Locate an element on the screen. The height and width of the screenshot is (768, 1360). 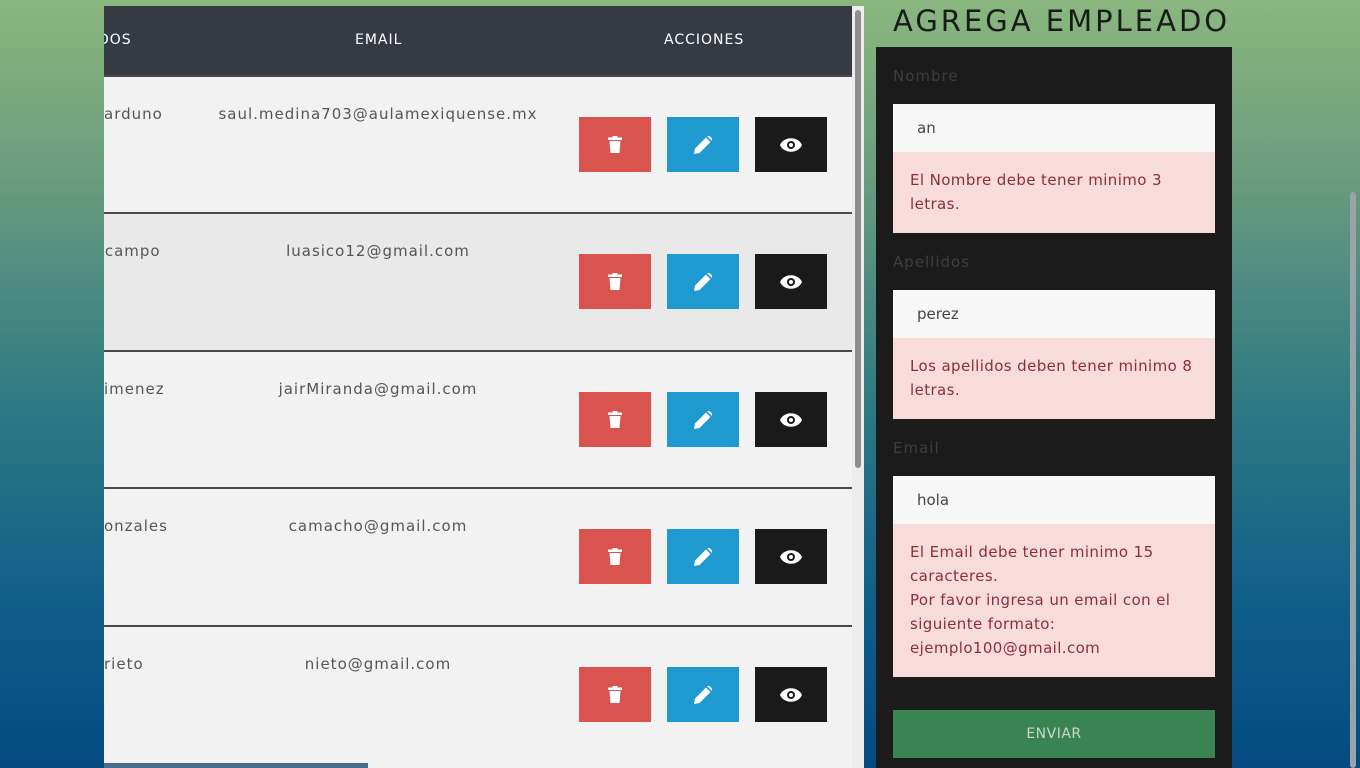
header-email: EMAIL is located at coordinates (379, 40).